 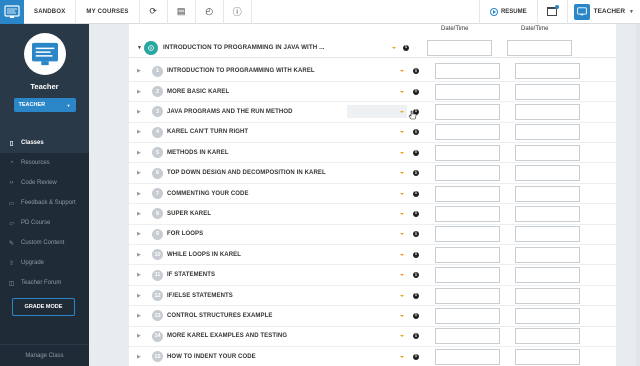 I want to click on user-menu: TEACHER ▼, so click(x=604, y=12).